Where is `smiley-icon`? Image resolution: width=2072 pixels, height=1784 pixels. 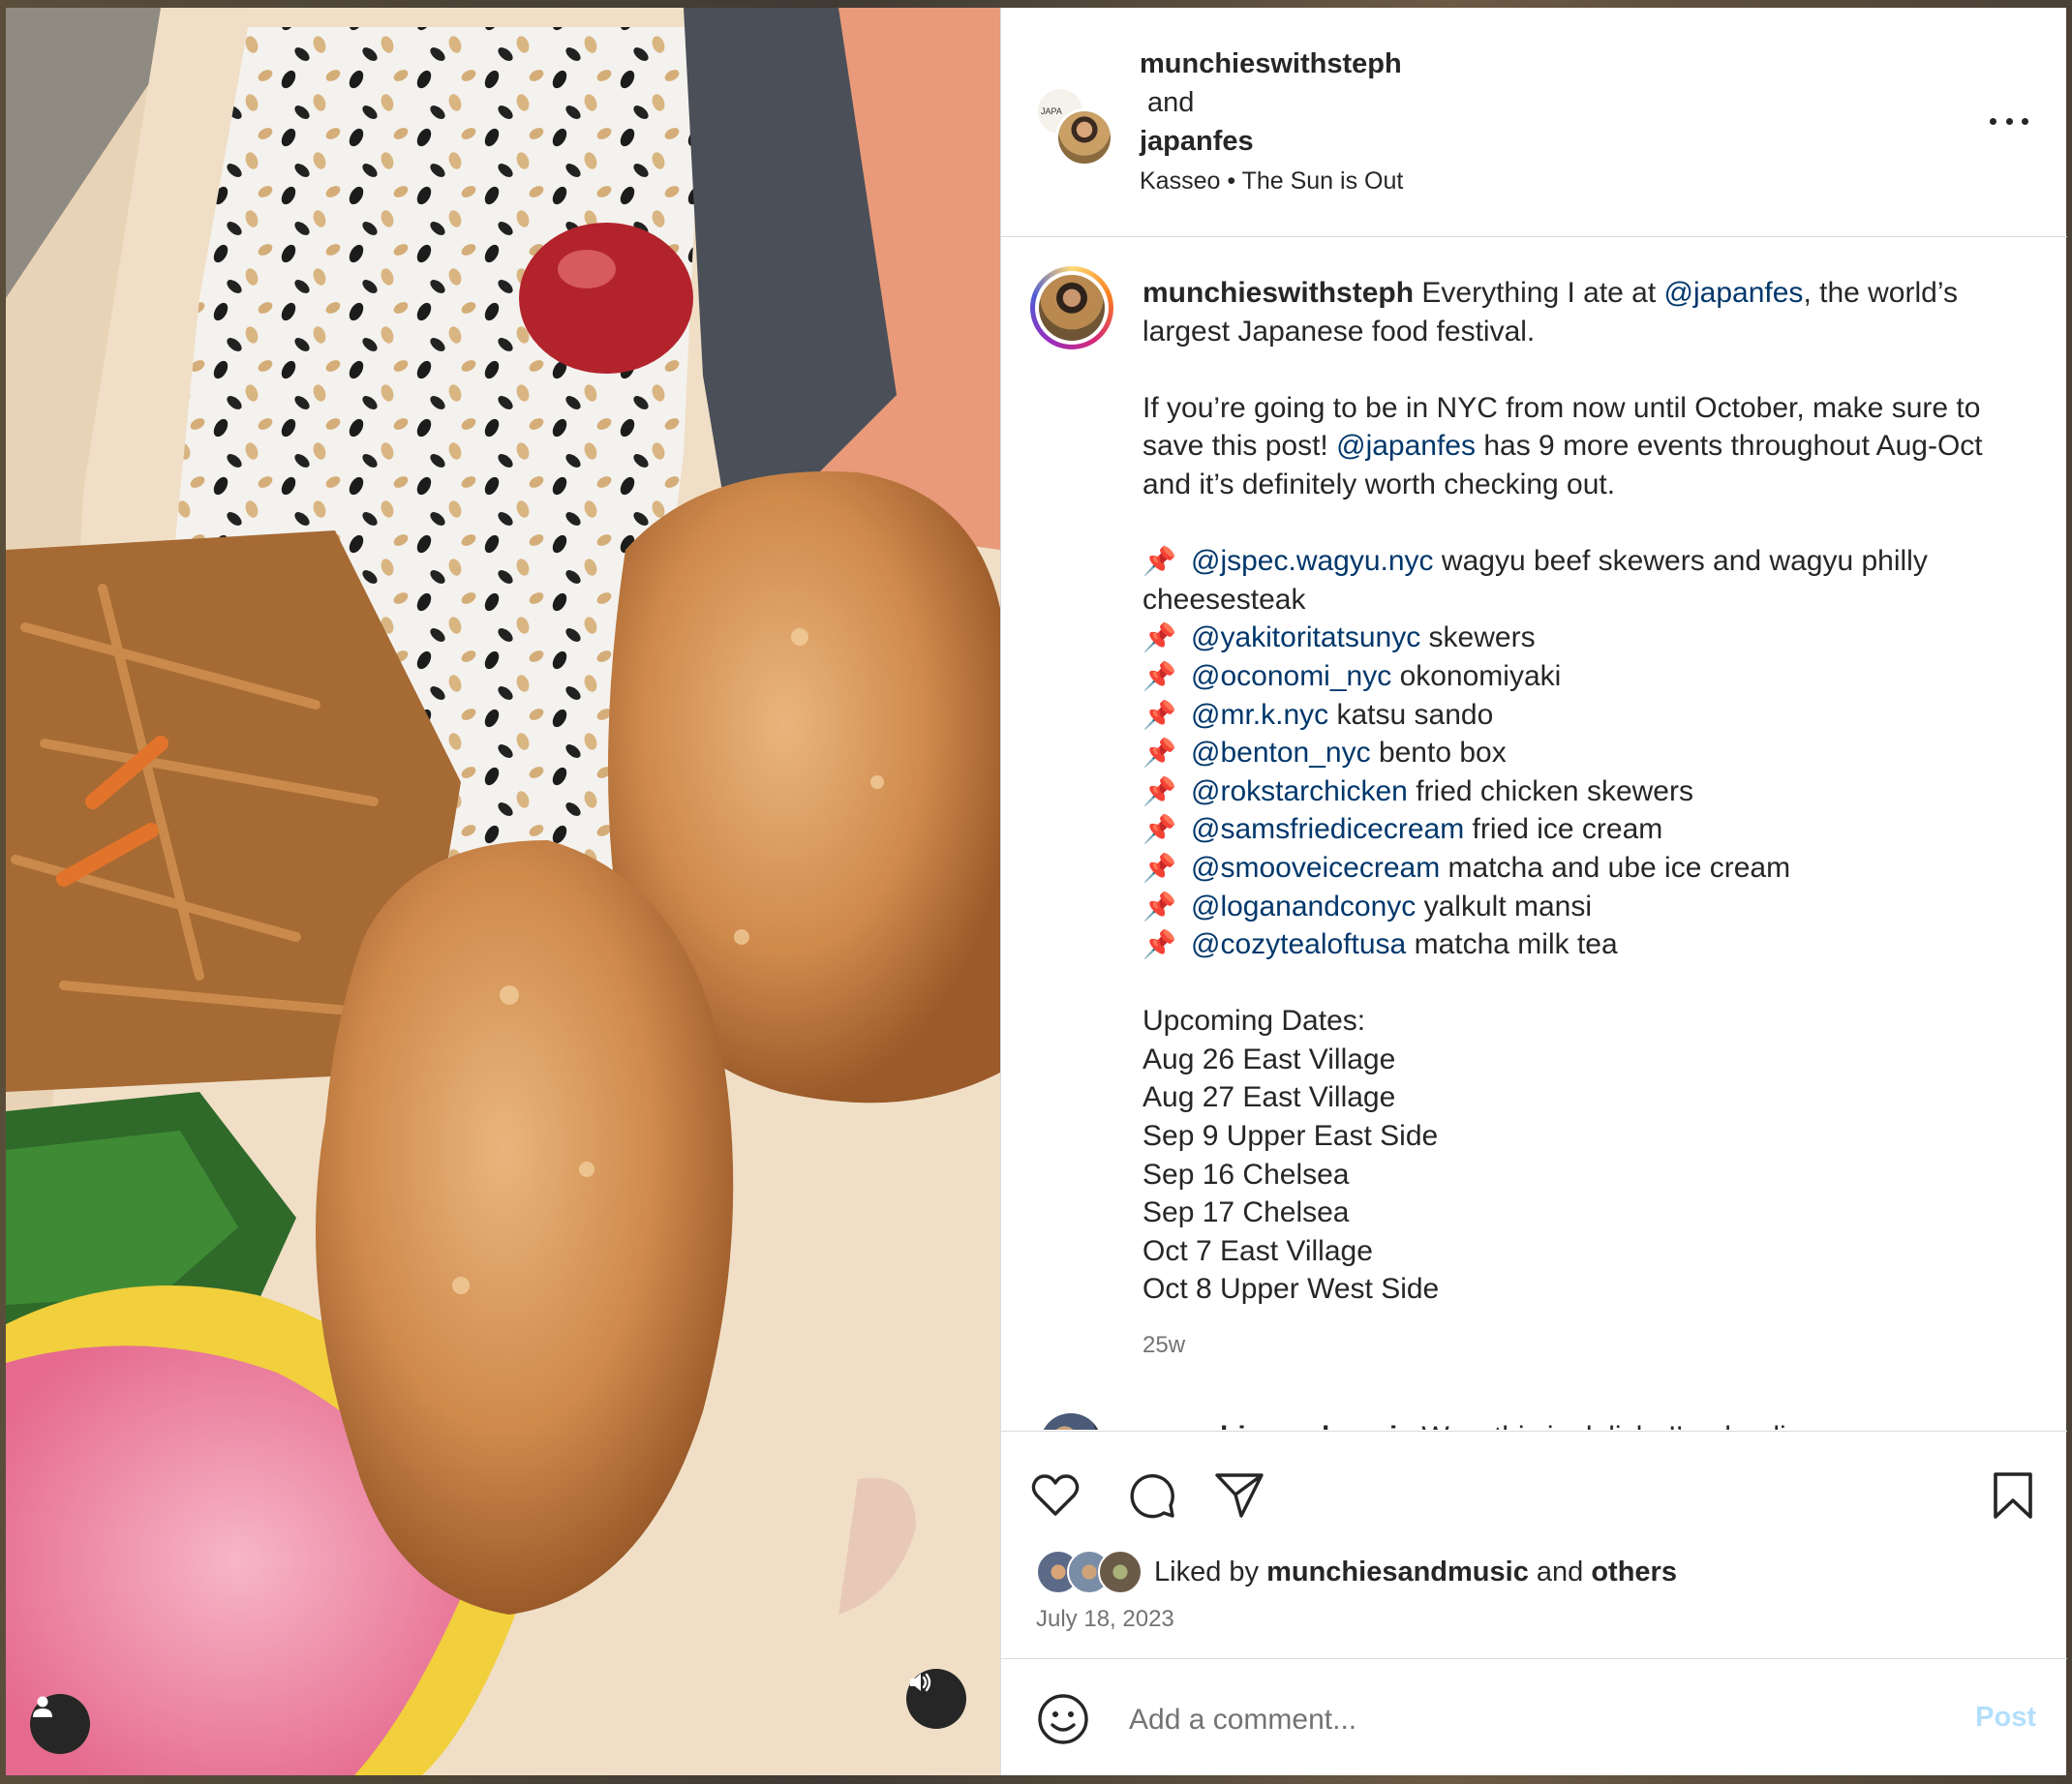 smiley-icon is located at coordinates (1063, 1719).